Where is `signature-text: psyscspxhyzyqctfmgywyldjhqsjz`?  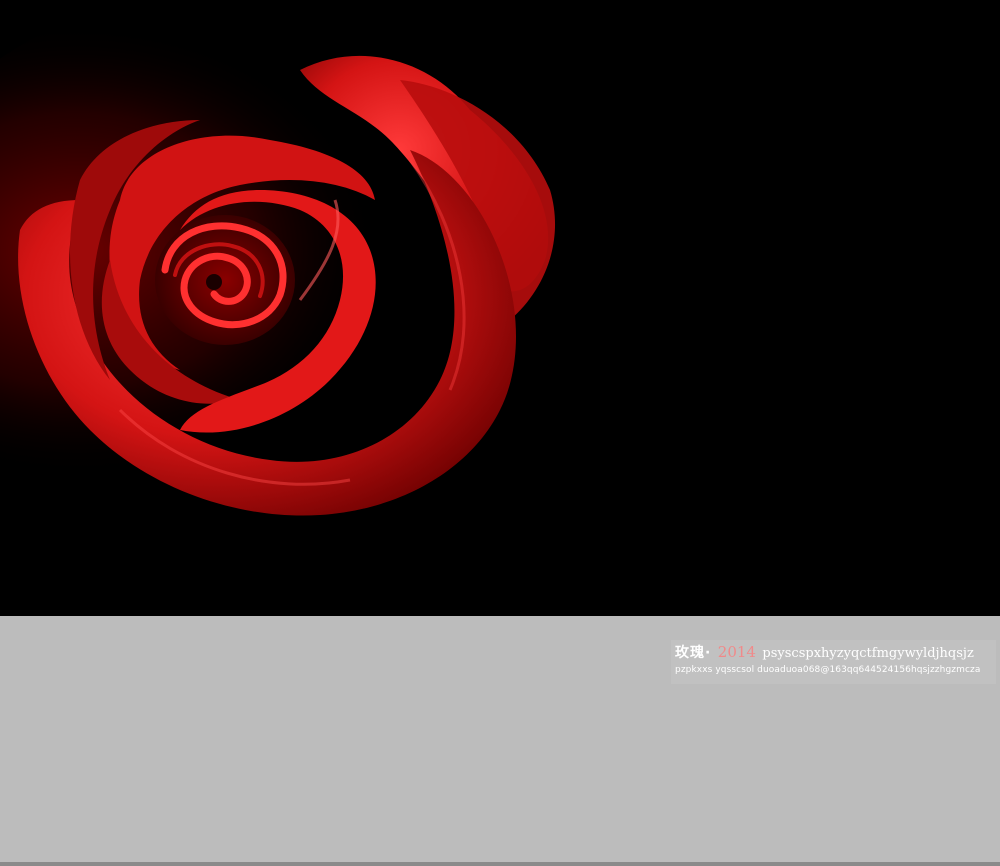 signature-text: psyscspxhyzyqctfmgywyldjhqsjz is located at coordinates (868, 653).